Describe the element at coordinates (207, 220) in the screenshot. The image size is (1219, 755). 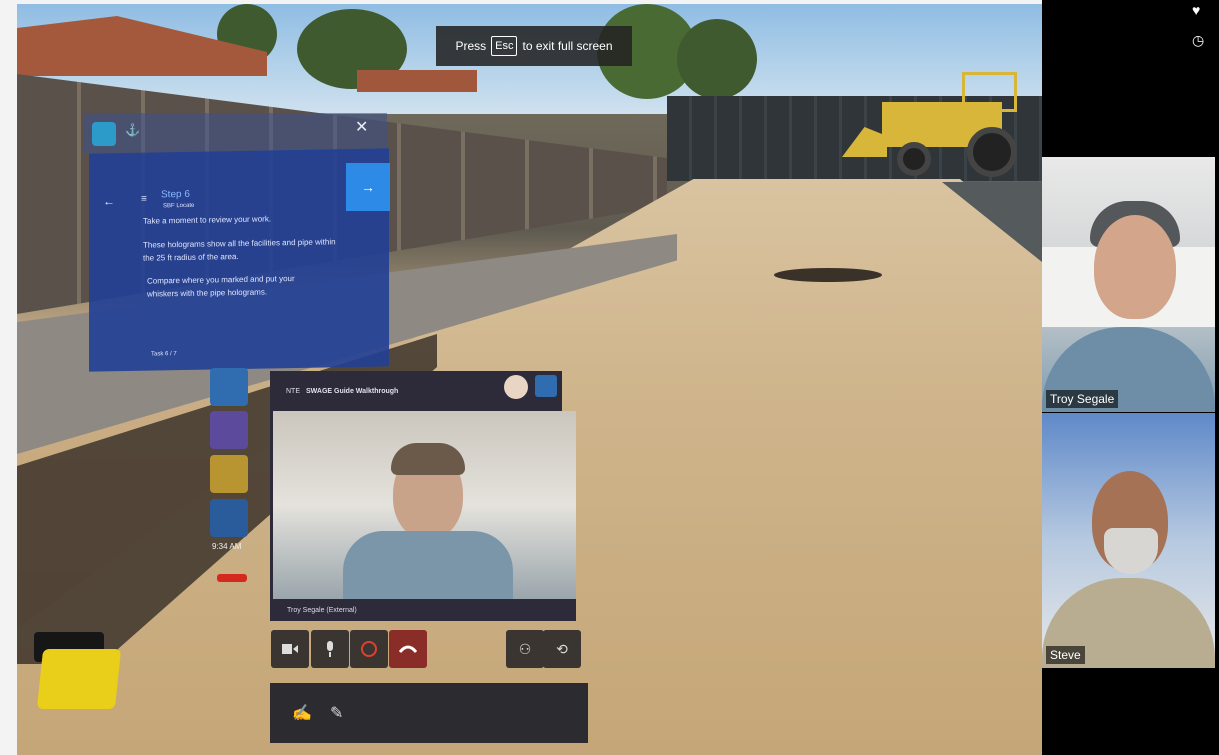
I see `step-text-1: Take a moment to review your work.` at that location.